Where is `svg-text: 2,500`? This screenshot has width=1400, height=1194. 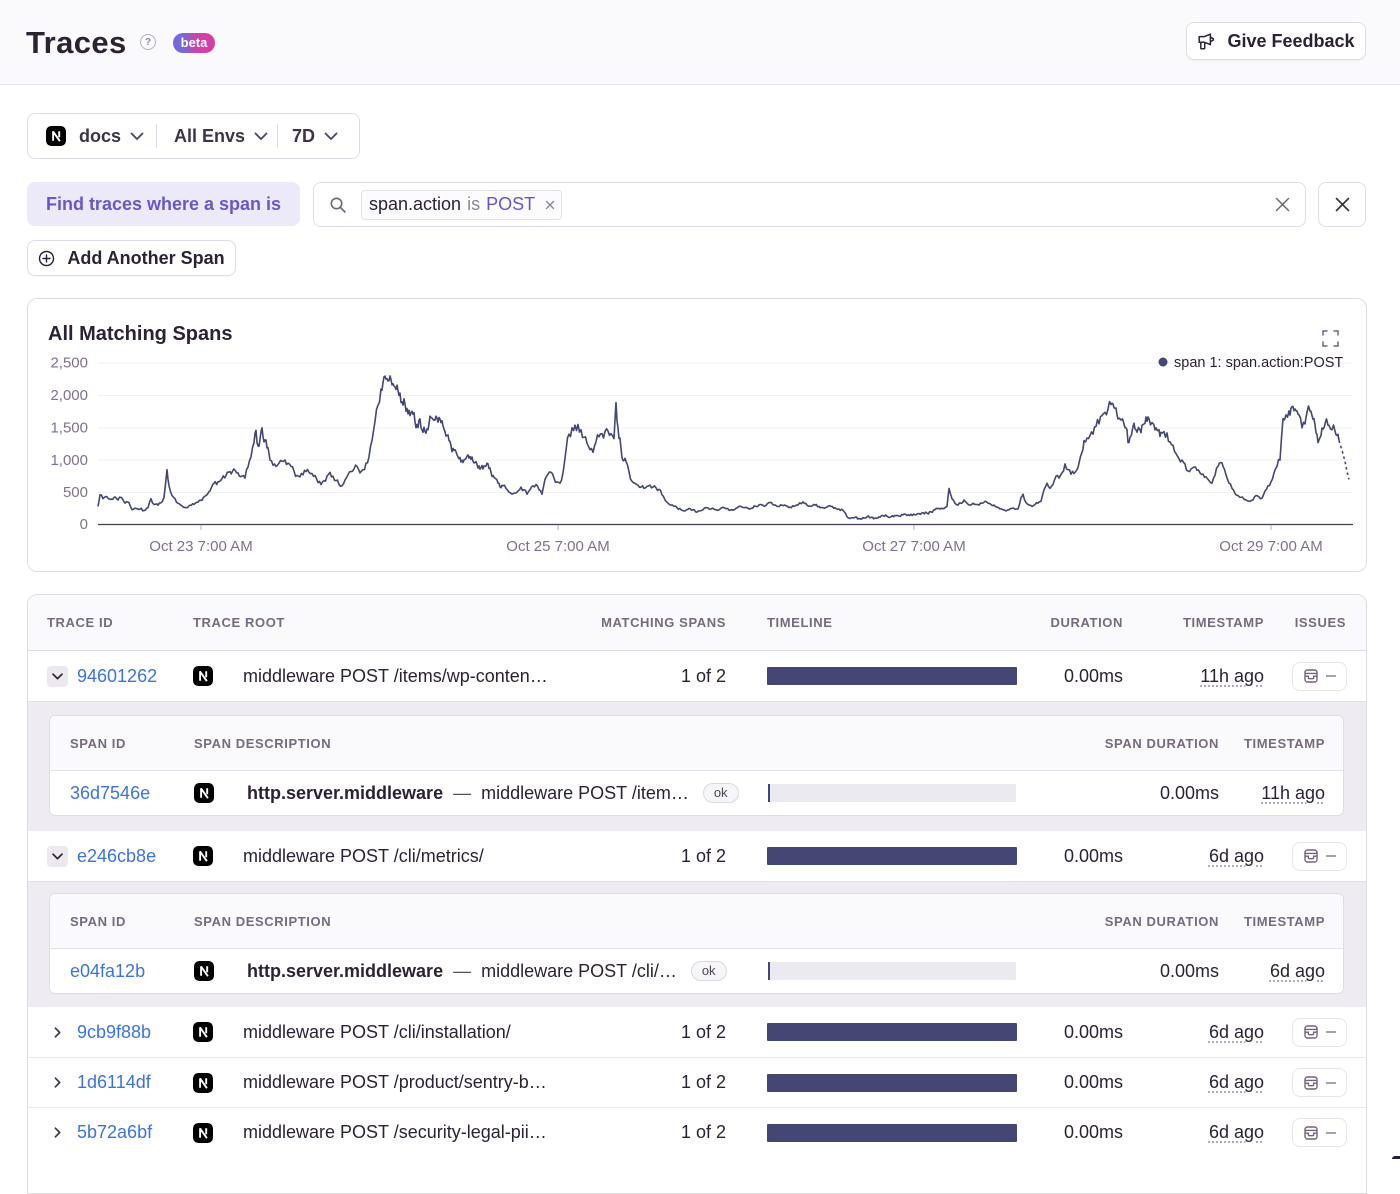
svg-text: 2,500 is located at coordinates (69, 363).